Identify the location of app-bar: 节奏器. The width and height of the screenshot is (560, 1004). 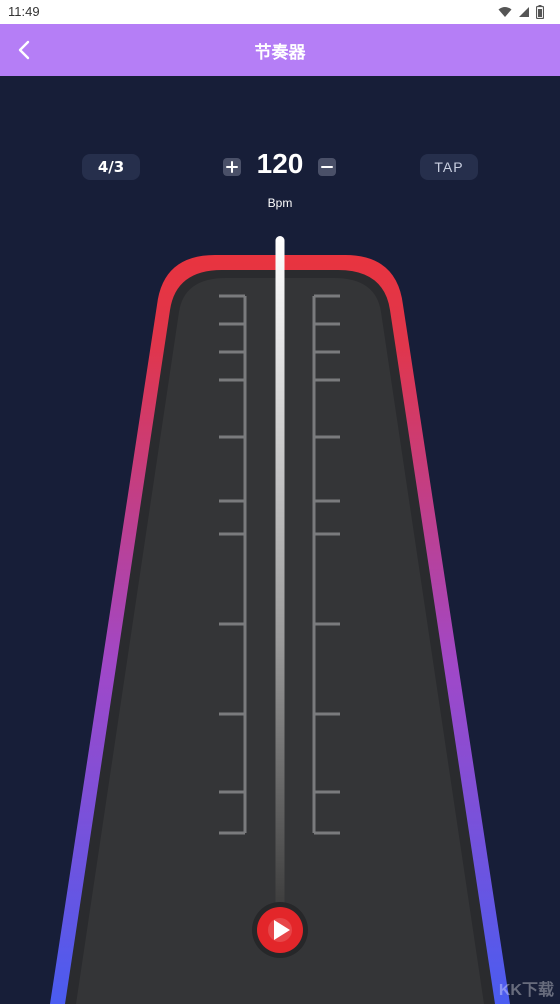
(280, 50).